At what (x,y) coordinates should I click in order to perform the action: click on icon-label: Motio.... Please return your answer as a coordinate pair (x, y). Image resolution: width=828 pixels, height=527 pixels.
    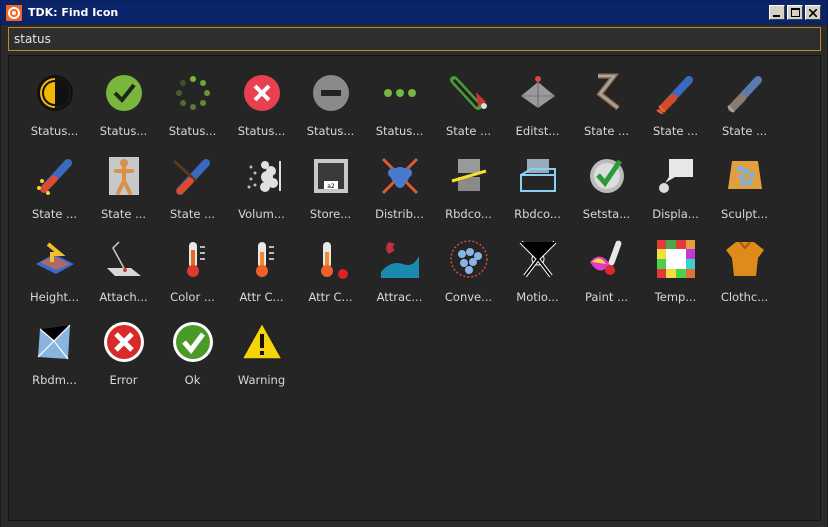
    Looking at the image, I should click on (537, 297).